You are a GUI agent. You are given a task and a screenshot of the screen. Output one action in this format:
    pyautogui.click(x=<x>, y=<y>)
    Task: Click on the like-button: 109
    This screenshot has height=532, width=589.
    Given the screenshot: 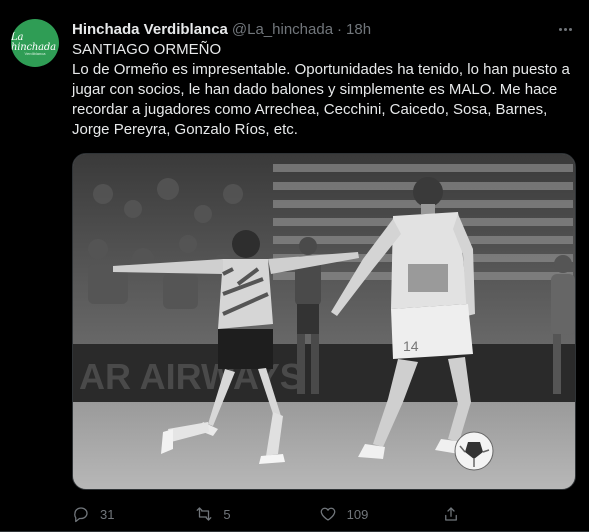 What is the action you would take?
    pyautogui.click(x=349, y=514)
    